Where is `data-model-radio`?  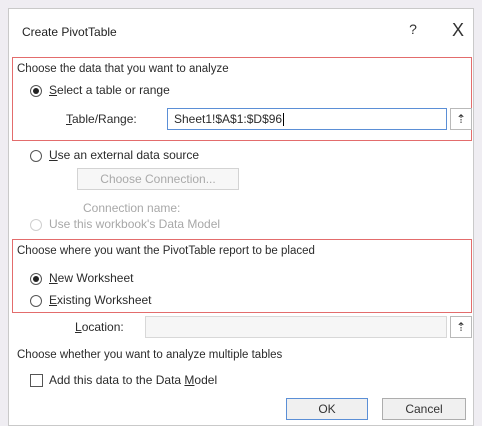
data-model-radio is located at coordinates (36, 225).